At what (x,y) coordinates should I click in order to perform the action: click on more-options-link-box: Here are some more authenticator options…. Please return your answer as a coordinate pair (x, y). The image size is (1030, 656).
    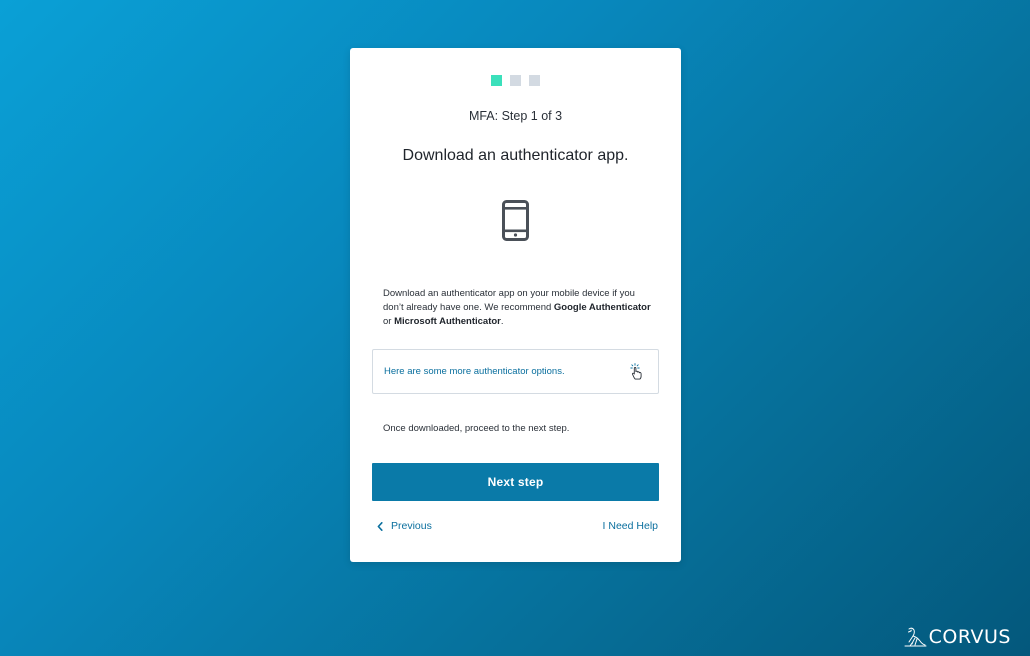
    Looking at the image, I should click on (515, 371).